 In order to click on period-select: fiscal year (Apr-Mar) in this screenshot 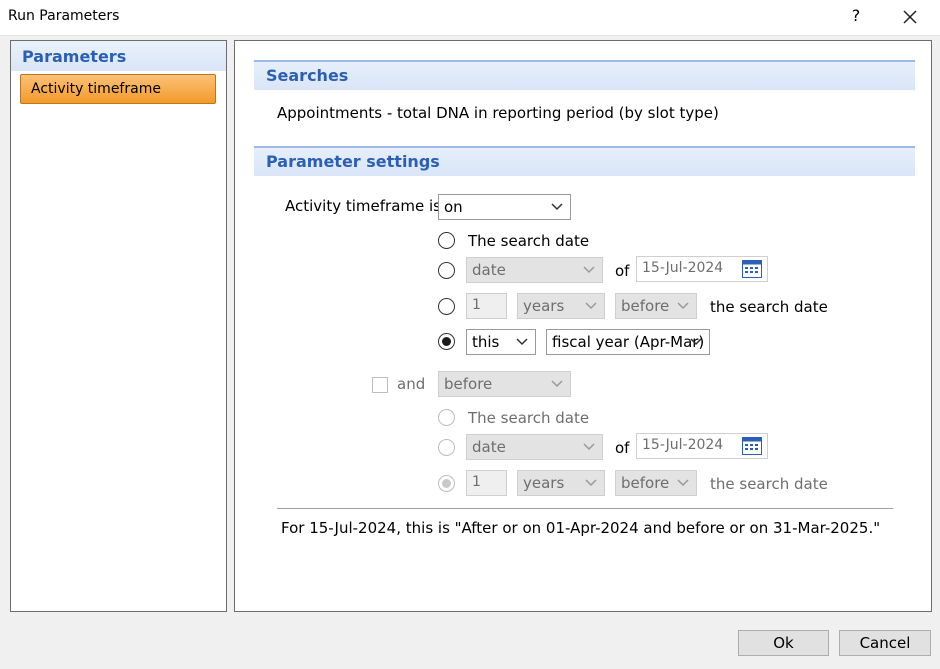, I will do `click(628, 342)`.